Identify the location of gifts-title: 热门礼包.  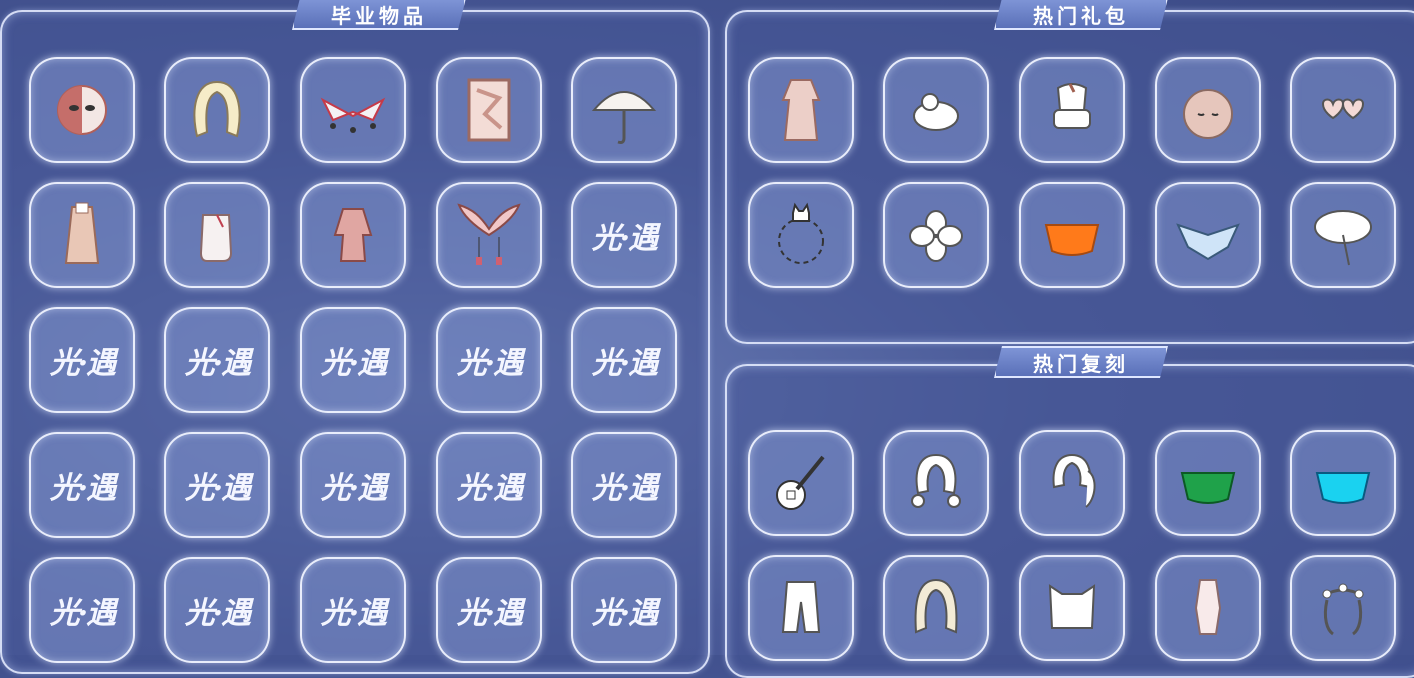
(1081, 15).